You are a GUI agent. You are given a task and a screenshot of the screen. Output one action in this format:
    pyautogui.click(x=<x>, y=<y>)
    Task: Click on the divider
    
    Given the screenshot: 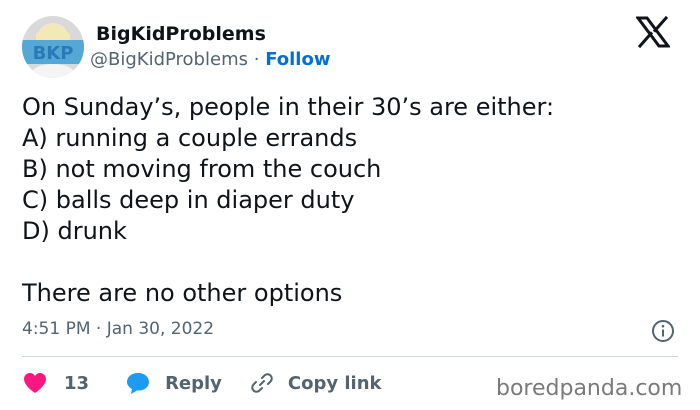 What is the action you would take?
    pyautogui.click(x=350, y=356)
    